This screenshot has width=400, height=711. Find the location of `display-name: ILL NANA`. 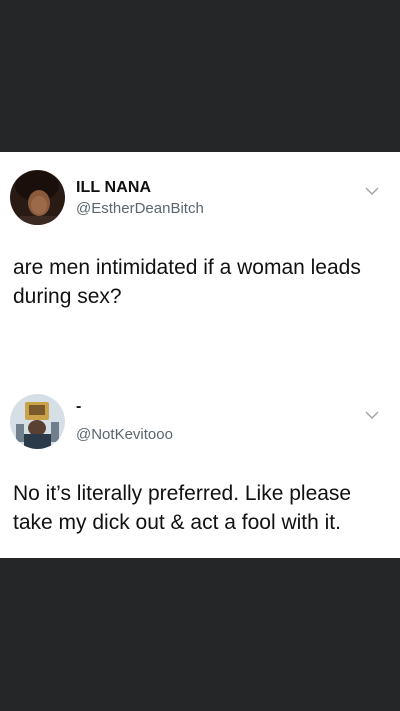

display-name: ILL NANA is located at coordinates (113, 188).